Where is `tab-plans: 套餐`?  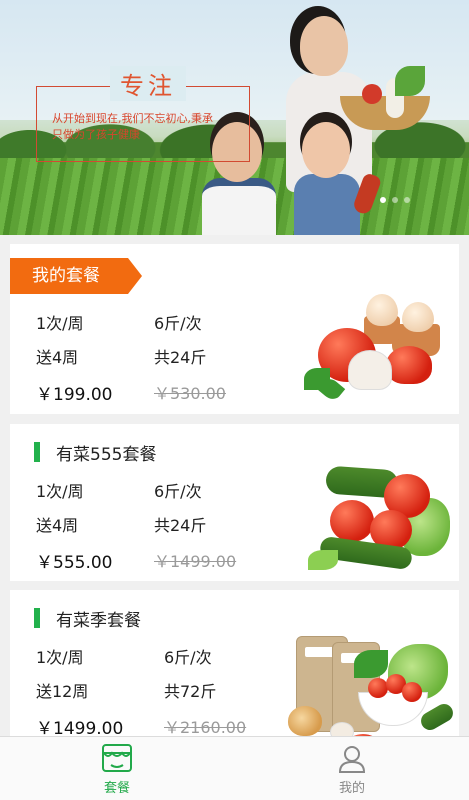 tab-plans: 套餐 is located at coordinates (117, 768).